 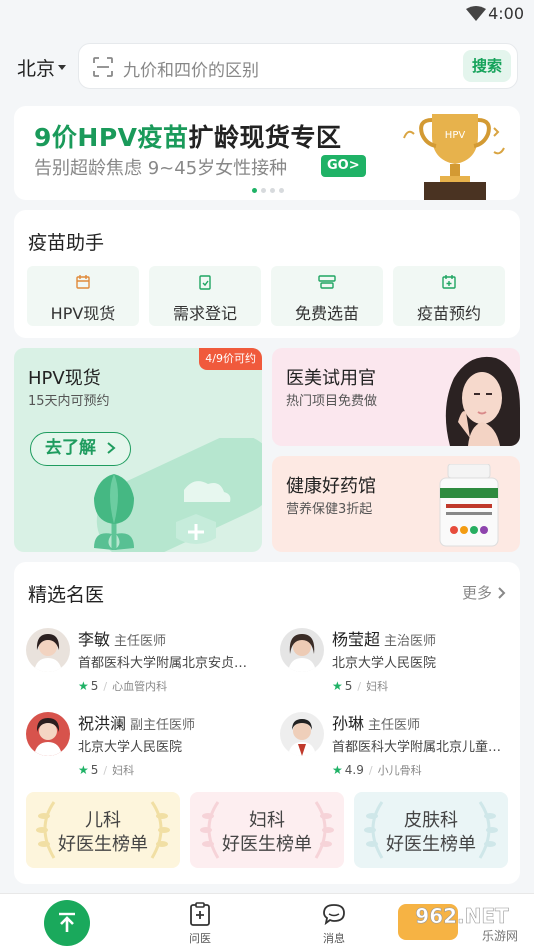 I want to click on banner-title-accent: 9价HPV疫苗, so click(x=111, y=137).